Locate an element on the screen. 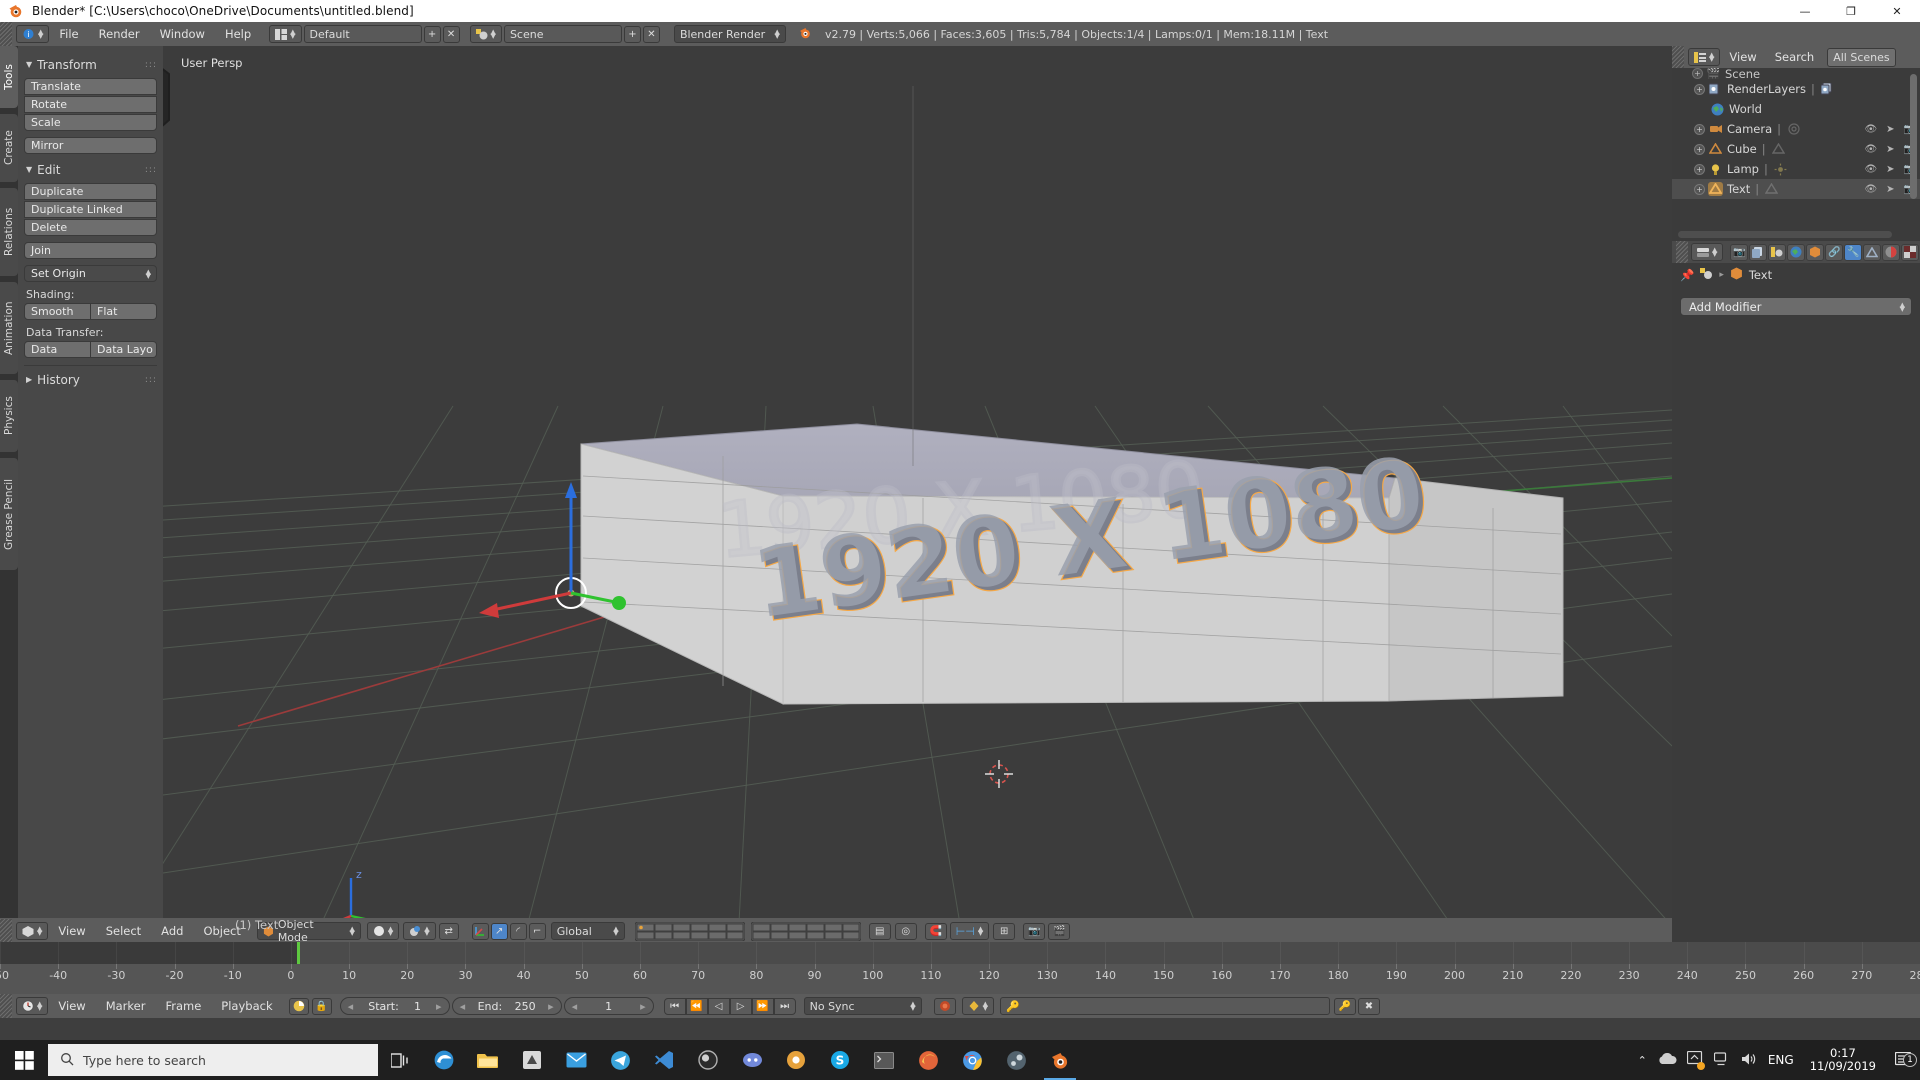 The image size is (1920, 1080). edge-icon is located at coordinates (444, 1060).